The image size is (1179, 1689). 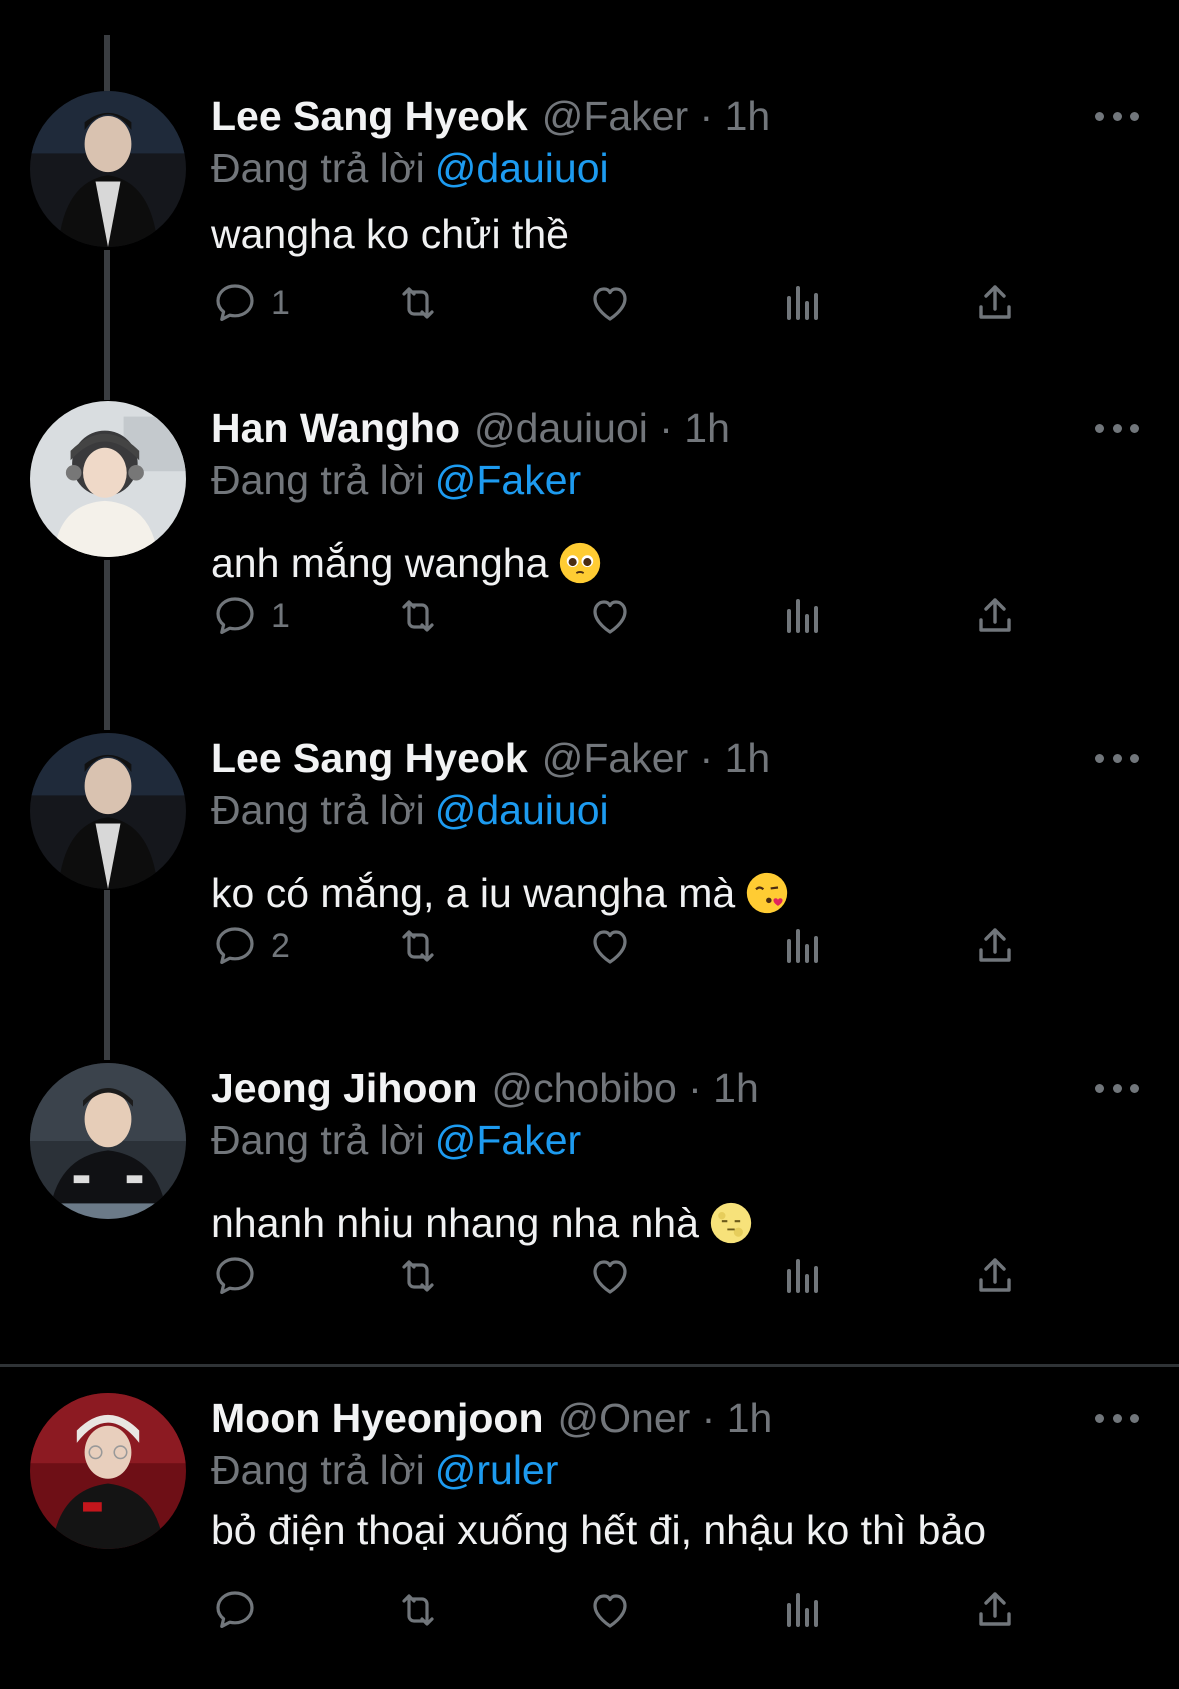 I want to click on pleading-face-emoji, so click(x=580, y=563).